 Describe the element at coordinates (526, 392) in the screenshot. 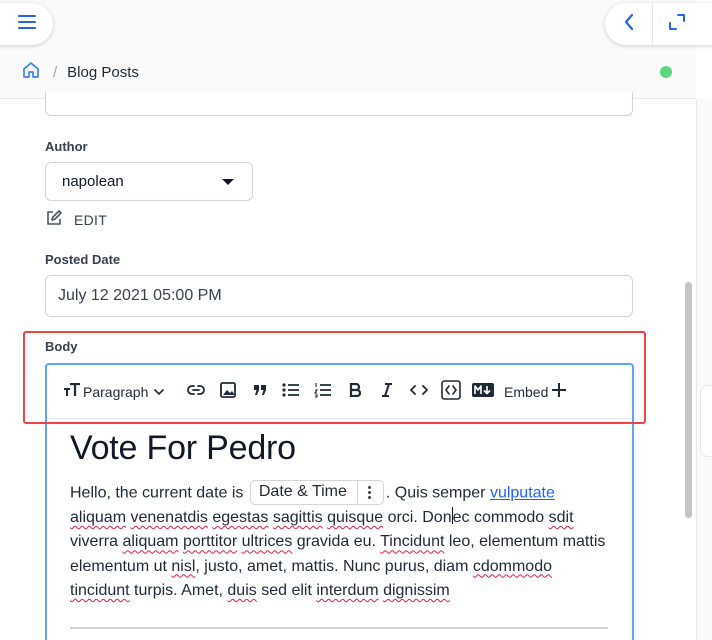

I see `embed-label: Embed` at that location.